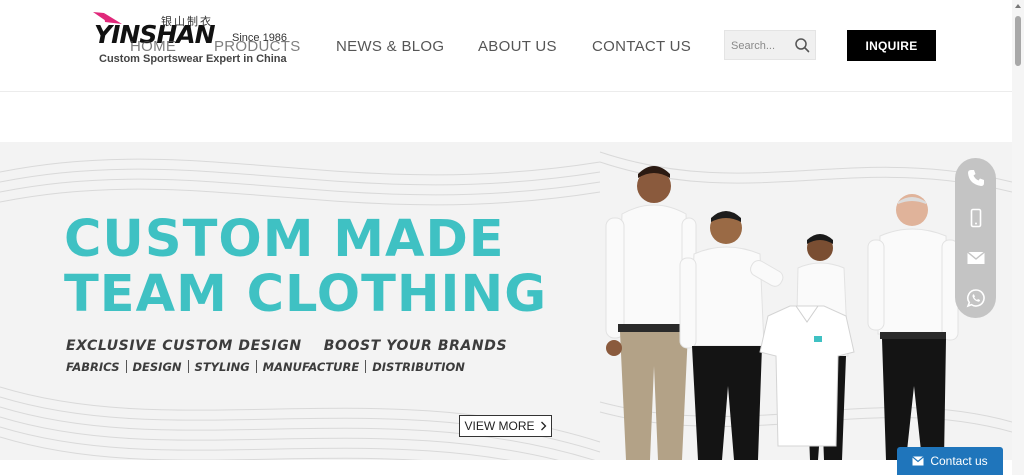  What do you see at coordinates (1018, 6) in the screenshot?
I see `scroll-up-arrow-icon` at bounding box center [1018, 6].